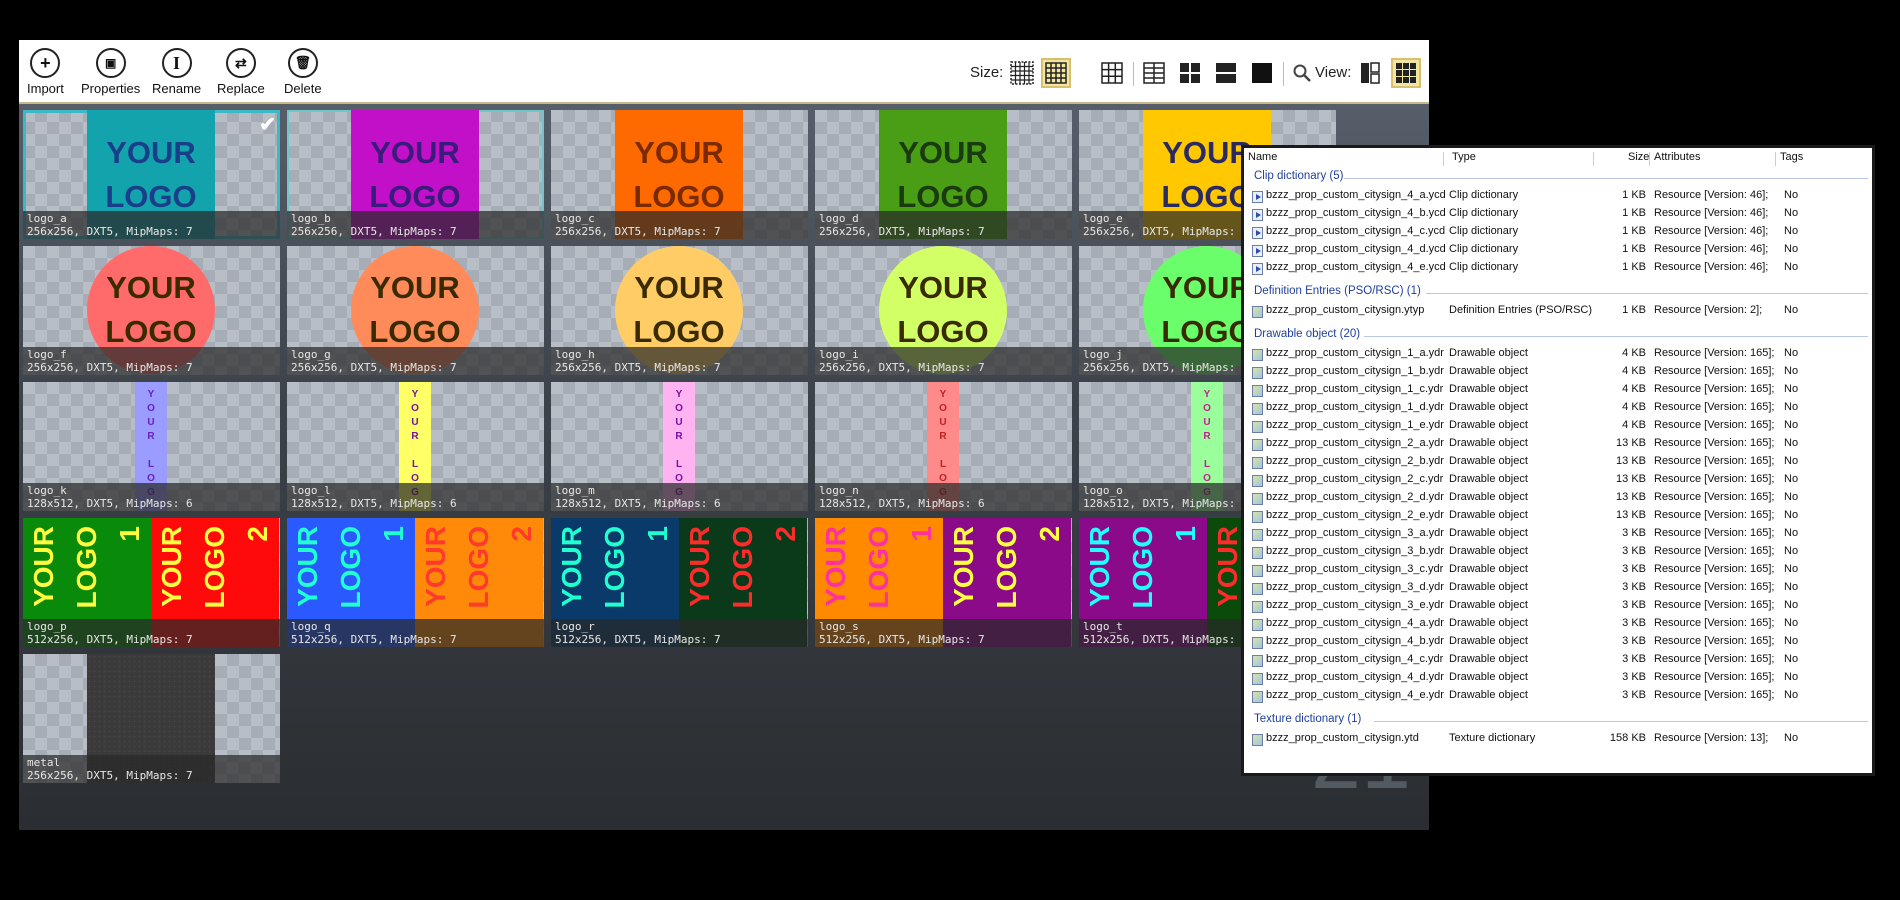 Image resolution: width=1900 pixels, height=900 pixels. I want to click on file-size: 13 KB, so click(1631, 443).